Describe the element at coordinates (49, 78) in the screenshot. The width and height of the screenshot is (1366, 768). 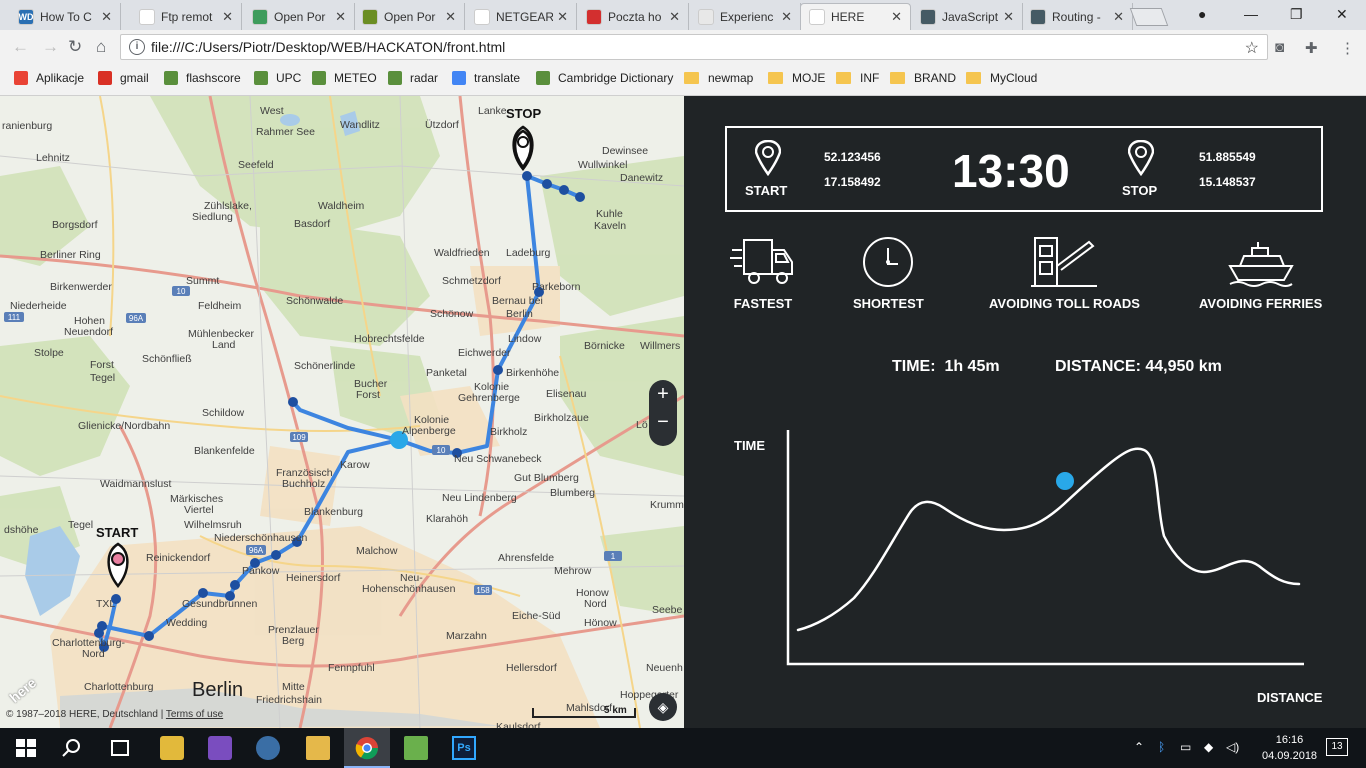
I see `bookmark-apps: Aplikacje` at that location.